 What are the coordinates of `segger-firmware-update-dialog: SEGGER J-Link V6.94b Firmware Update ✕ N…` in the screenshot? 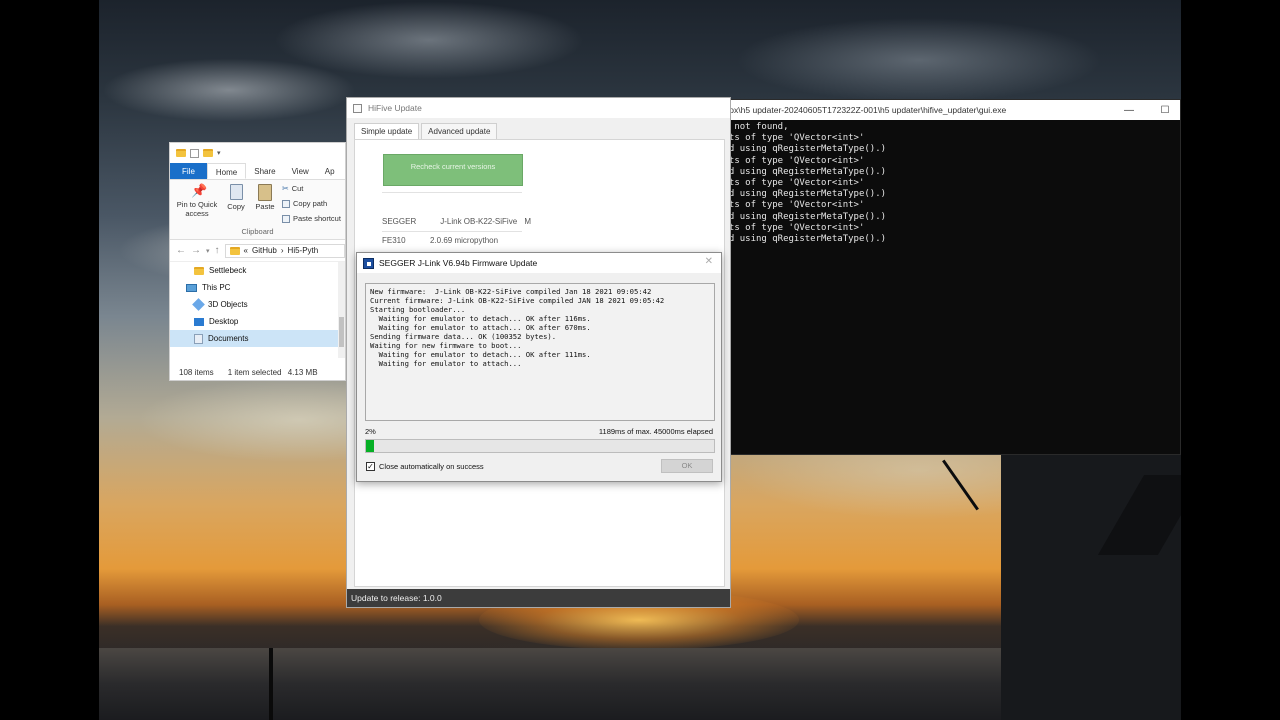 It's located at (539, 367).